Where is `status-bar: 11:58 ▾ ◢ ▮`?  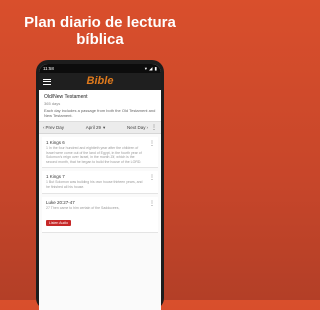
status-bar: 11:58 ▾ ◢ ▮ is located at coordinates (100, 68).